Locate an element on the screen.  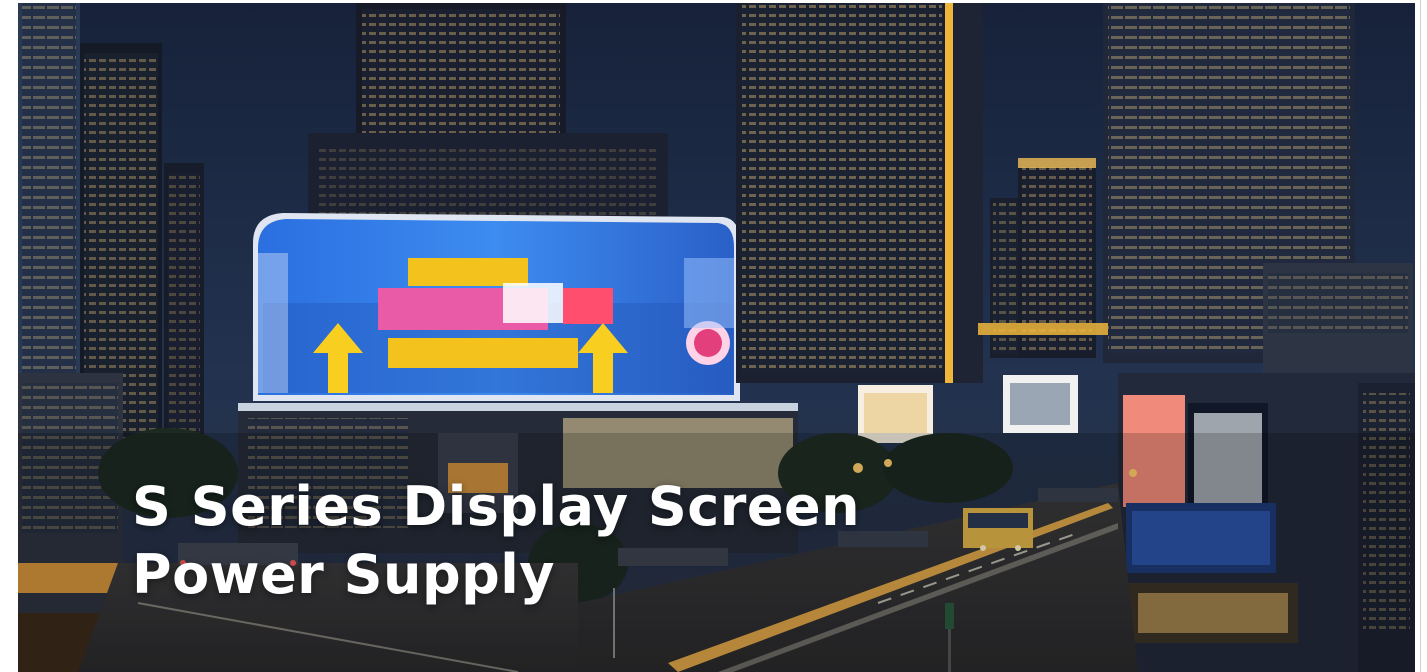
hero-title: S Series Display Screen Power Supply is located at coordinates (496, 541).